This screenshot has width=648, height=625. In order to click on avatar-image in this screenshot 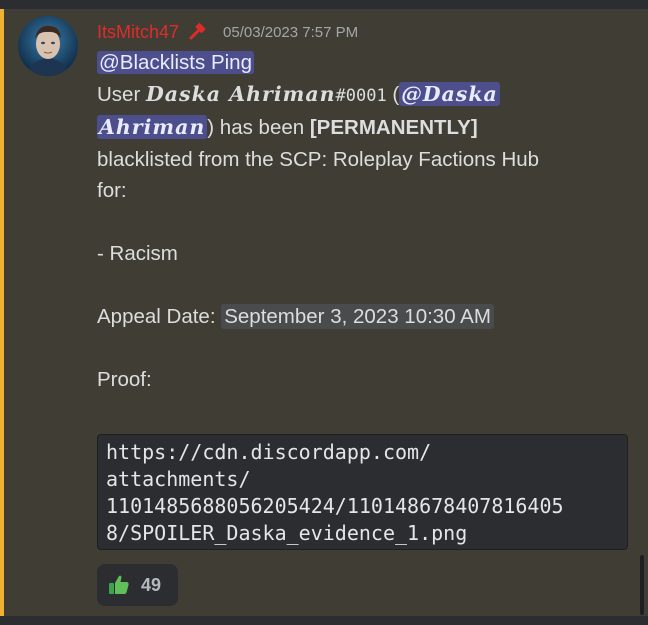, I will do `click(48, 46)`.